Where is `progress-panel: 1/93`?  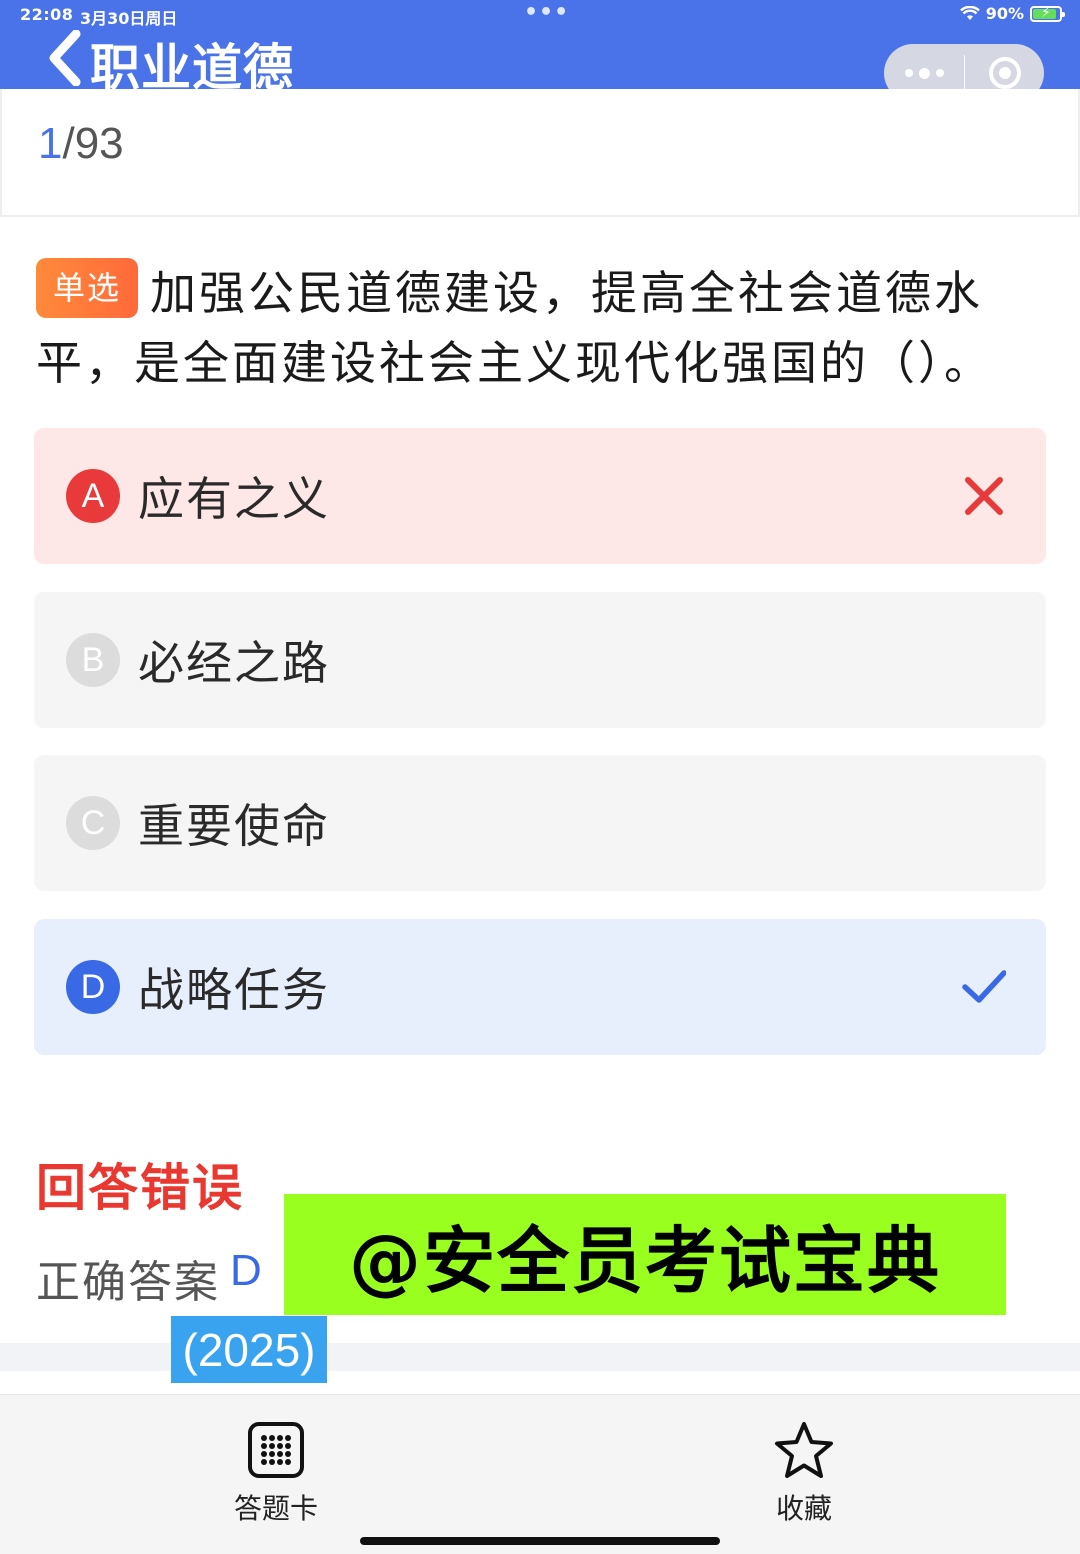
progress-panel: 1/93 is located at coordinates (540, 153).